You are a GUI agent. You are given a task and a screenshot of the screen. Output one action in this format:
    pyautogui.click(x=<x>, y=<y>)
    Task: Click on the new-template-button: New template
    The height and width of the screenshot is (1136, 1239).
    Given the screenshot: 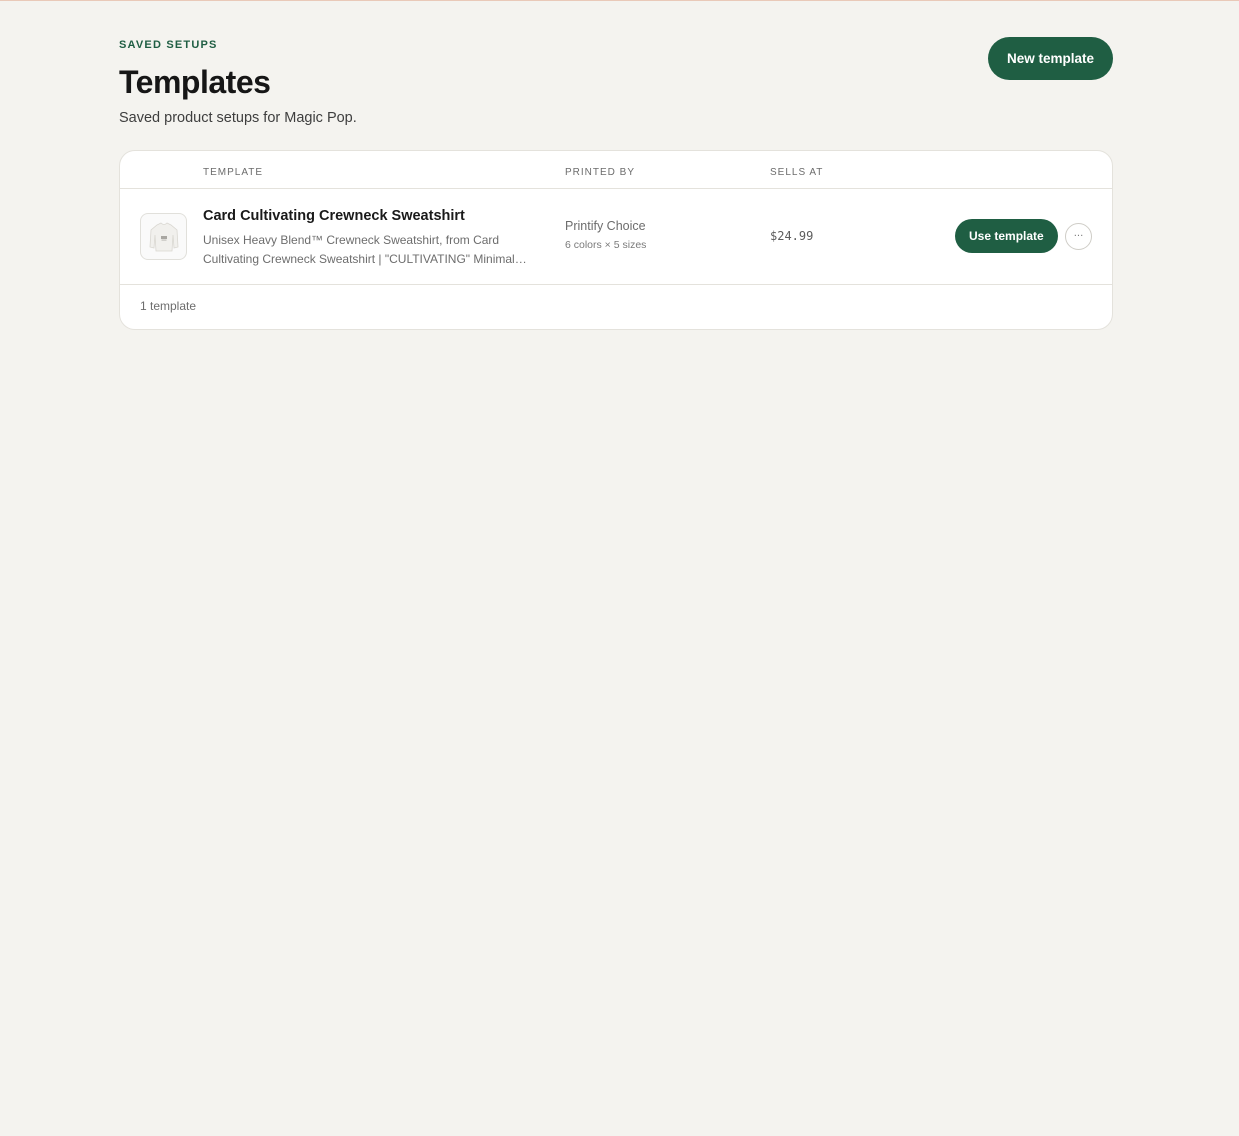 What is the action you would take?
    pyautogui.click(x=1050, y=58)
    